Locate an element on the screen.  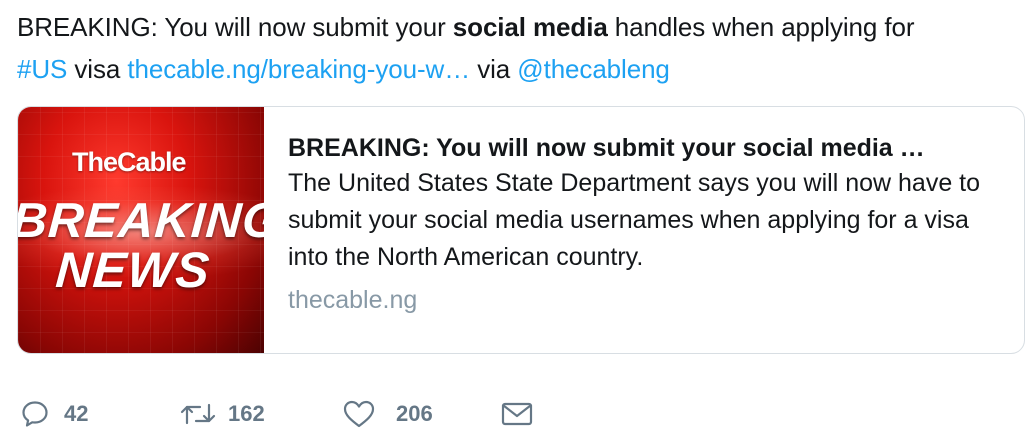
card-thumbnail: TheCable BREAKING NEWS is located at coordinates (141, 230).